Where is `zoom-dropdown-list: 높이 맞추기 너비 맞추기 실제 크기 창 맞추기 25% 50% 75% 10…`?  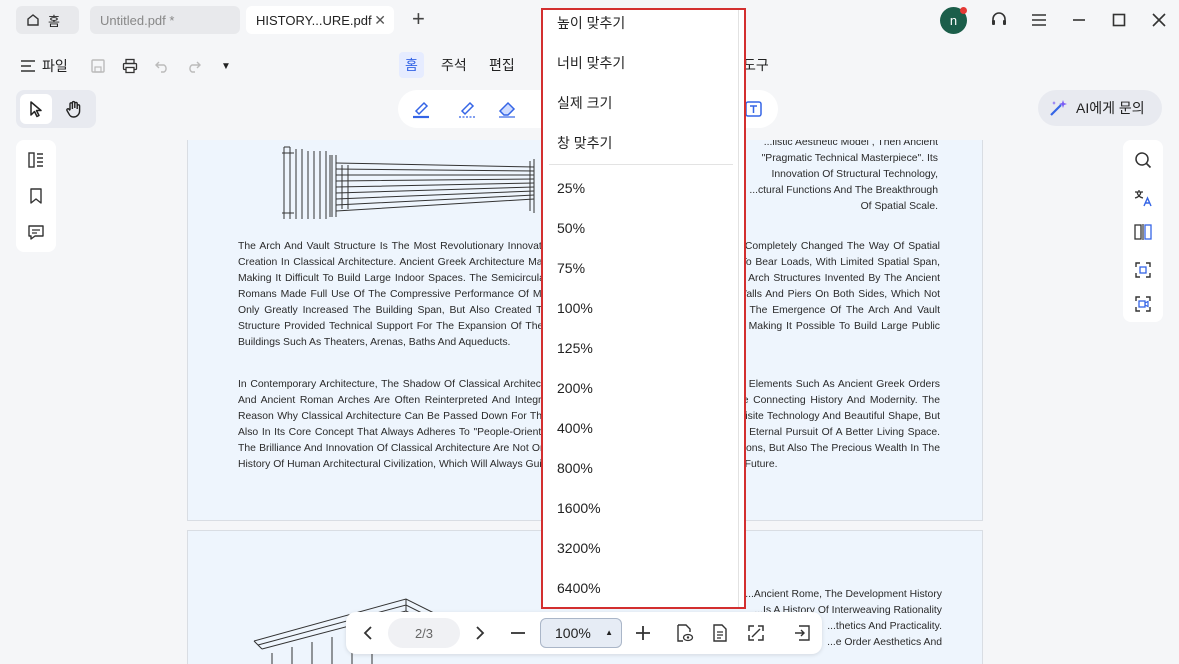
zoom-dropdown-list: 높이 맞추기 너비 맞추기 실제 크기 창 맞추기 25% 50% 75% 10… is located at coordinates (641, 308).